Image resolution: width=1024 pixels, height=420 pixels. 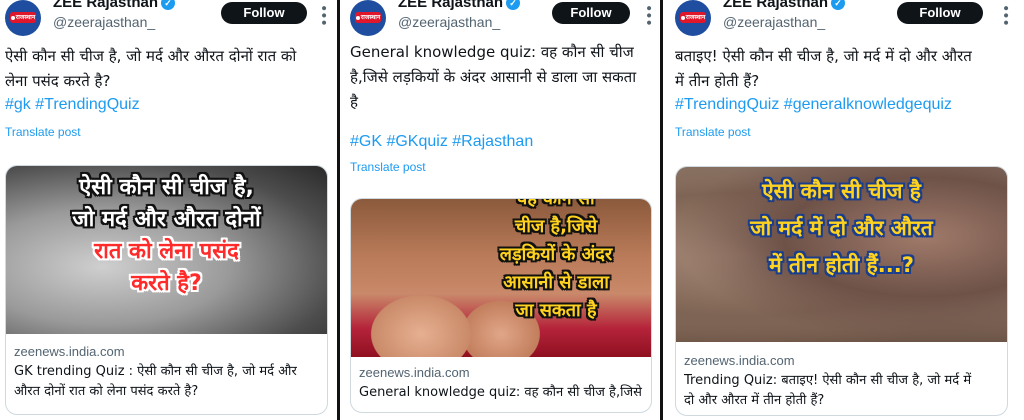 I want to click on tweet-text-line: है, so click(x=354, y=102).